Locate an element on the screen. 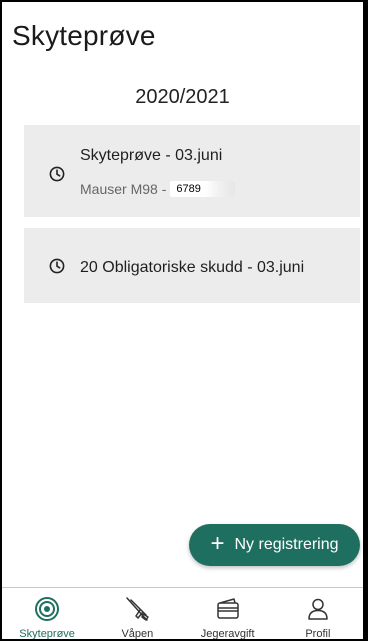  nav-item-vapen: Våpen is located at coordinates (137, 614).